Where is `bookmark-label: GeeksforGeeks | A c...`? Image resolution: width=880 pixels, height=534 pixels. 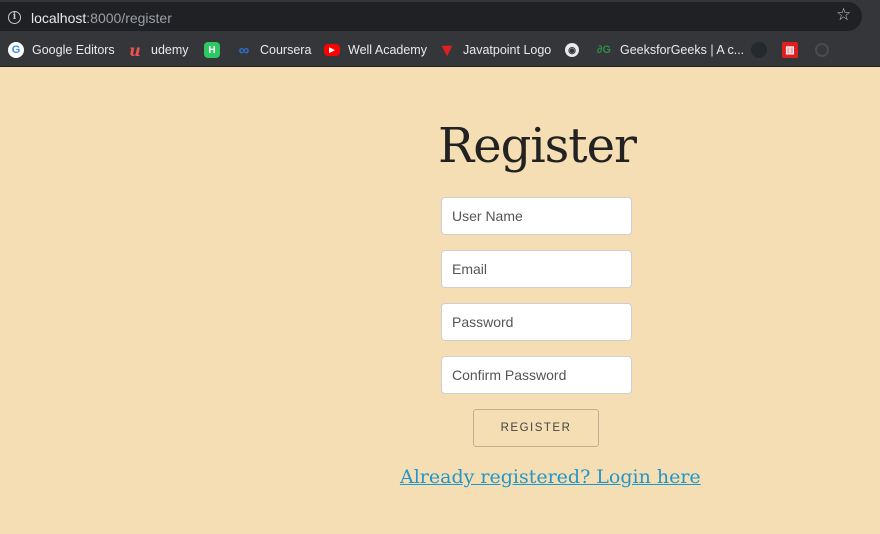
bookmark-label: GeeksforGeeks | A c... is located at coordinates (682, 50).